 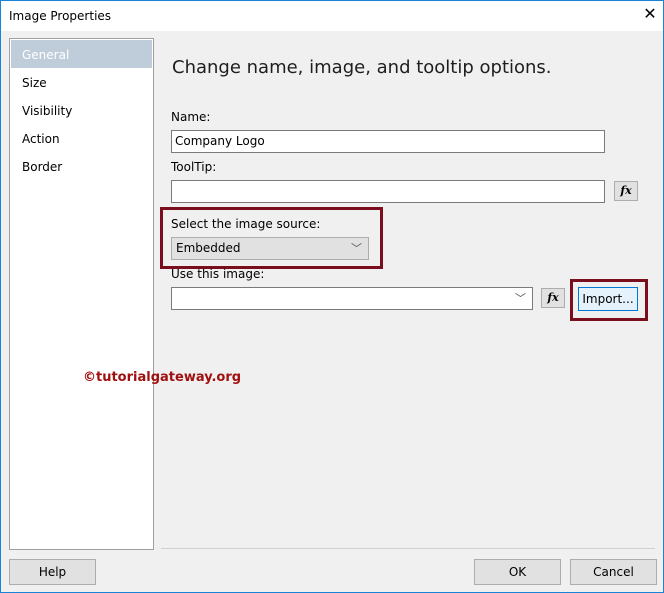 I want to click on page-title: Change name, image, and tooltip options., so click(x=362, y=67).